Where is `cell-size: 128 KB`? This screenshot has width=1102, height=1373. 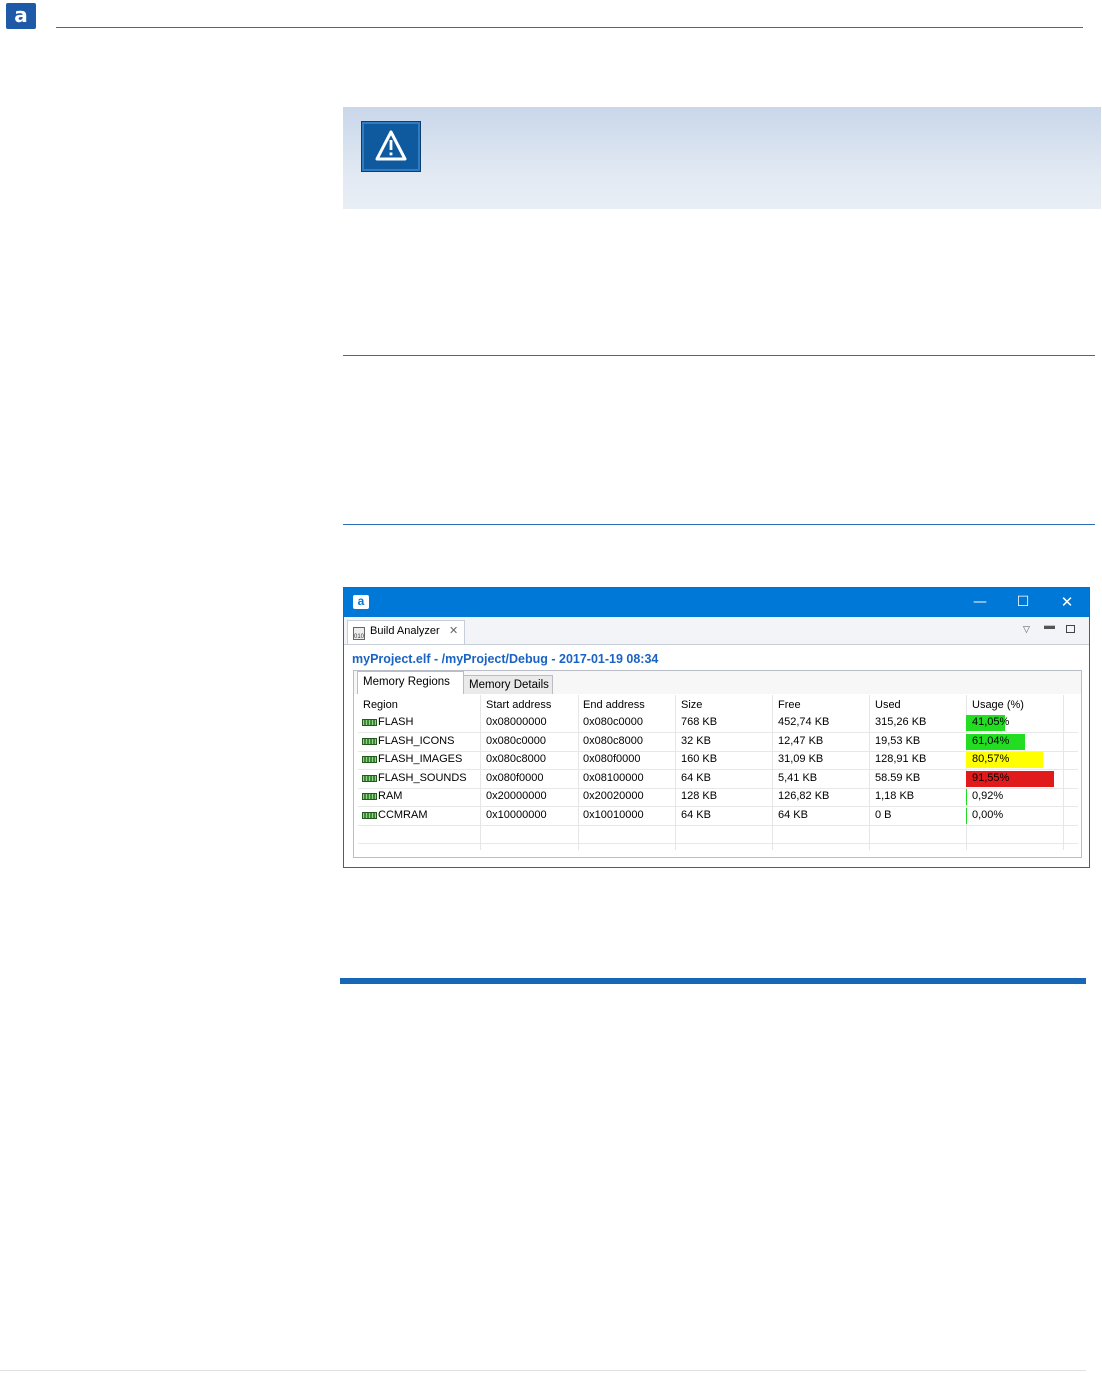
cell-size: 128 KB is located at coordinates (699, 796).